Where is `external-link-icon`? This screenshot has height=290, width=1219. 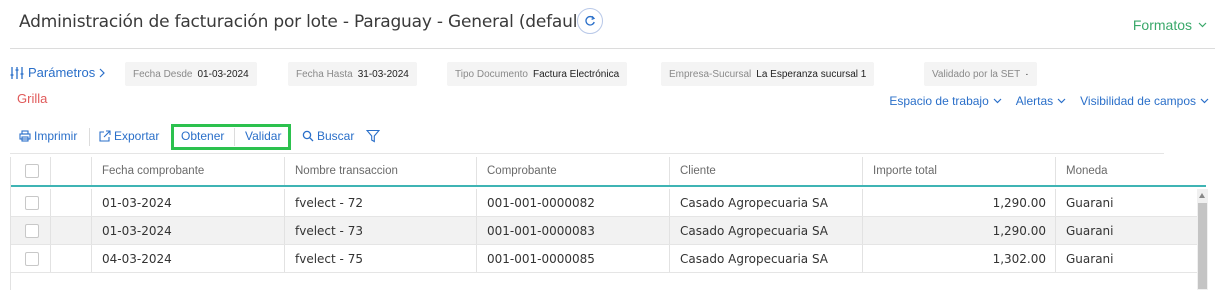
external-link-icon is located at coordinates (105, 136).